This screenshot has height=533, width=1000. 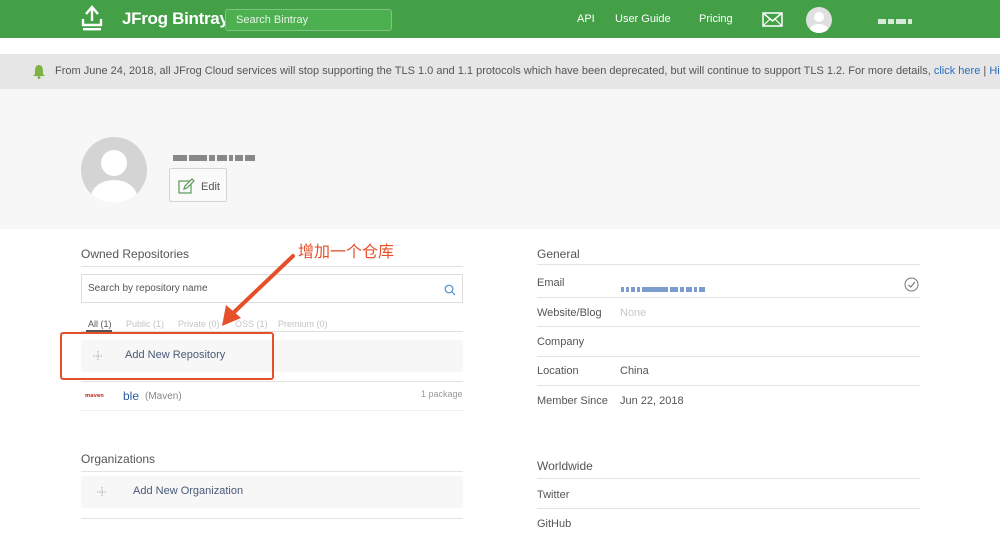 I want to click on github-label: GitHub, so click(x=554, y=524).